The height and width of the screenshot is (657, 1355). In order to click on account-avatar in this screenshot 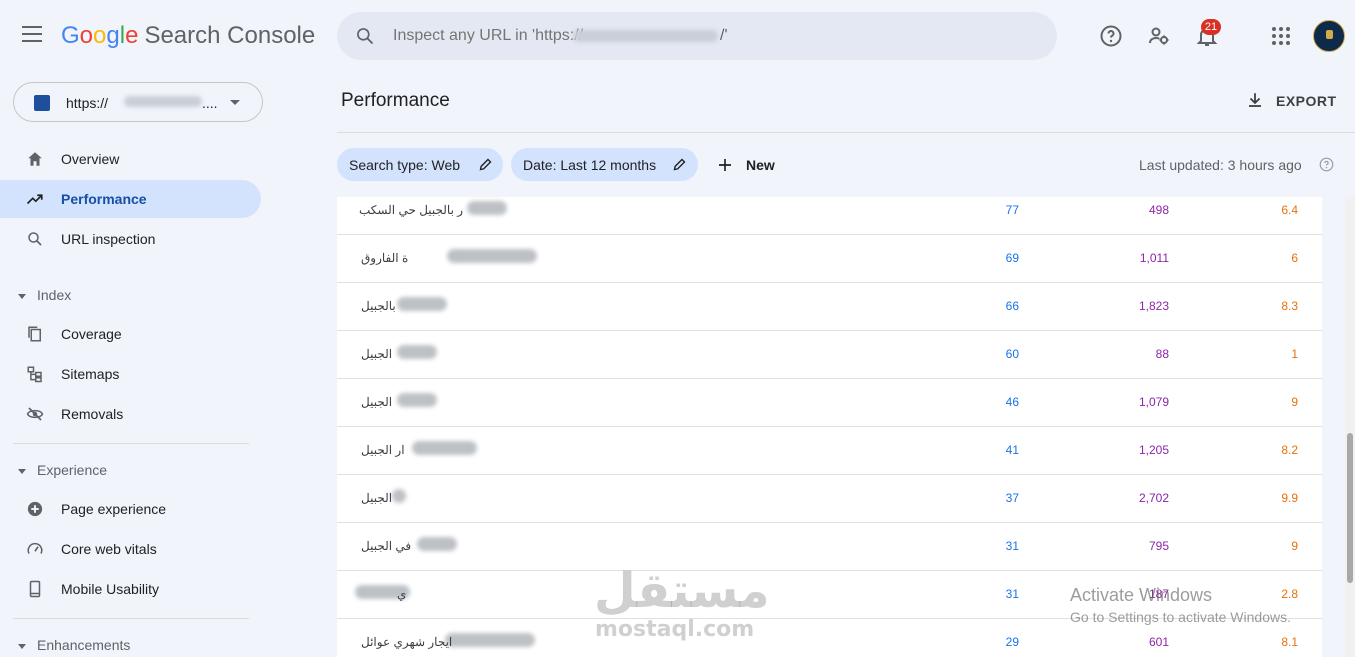, I will do `click(1329, 36)`.